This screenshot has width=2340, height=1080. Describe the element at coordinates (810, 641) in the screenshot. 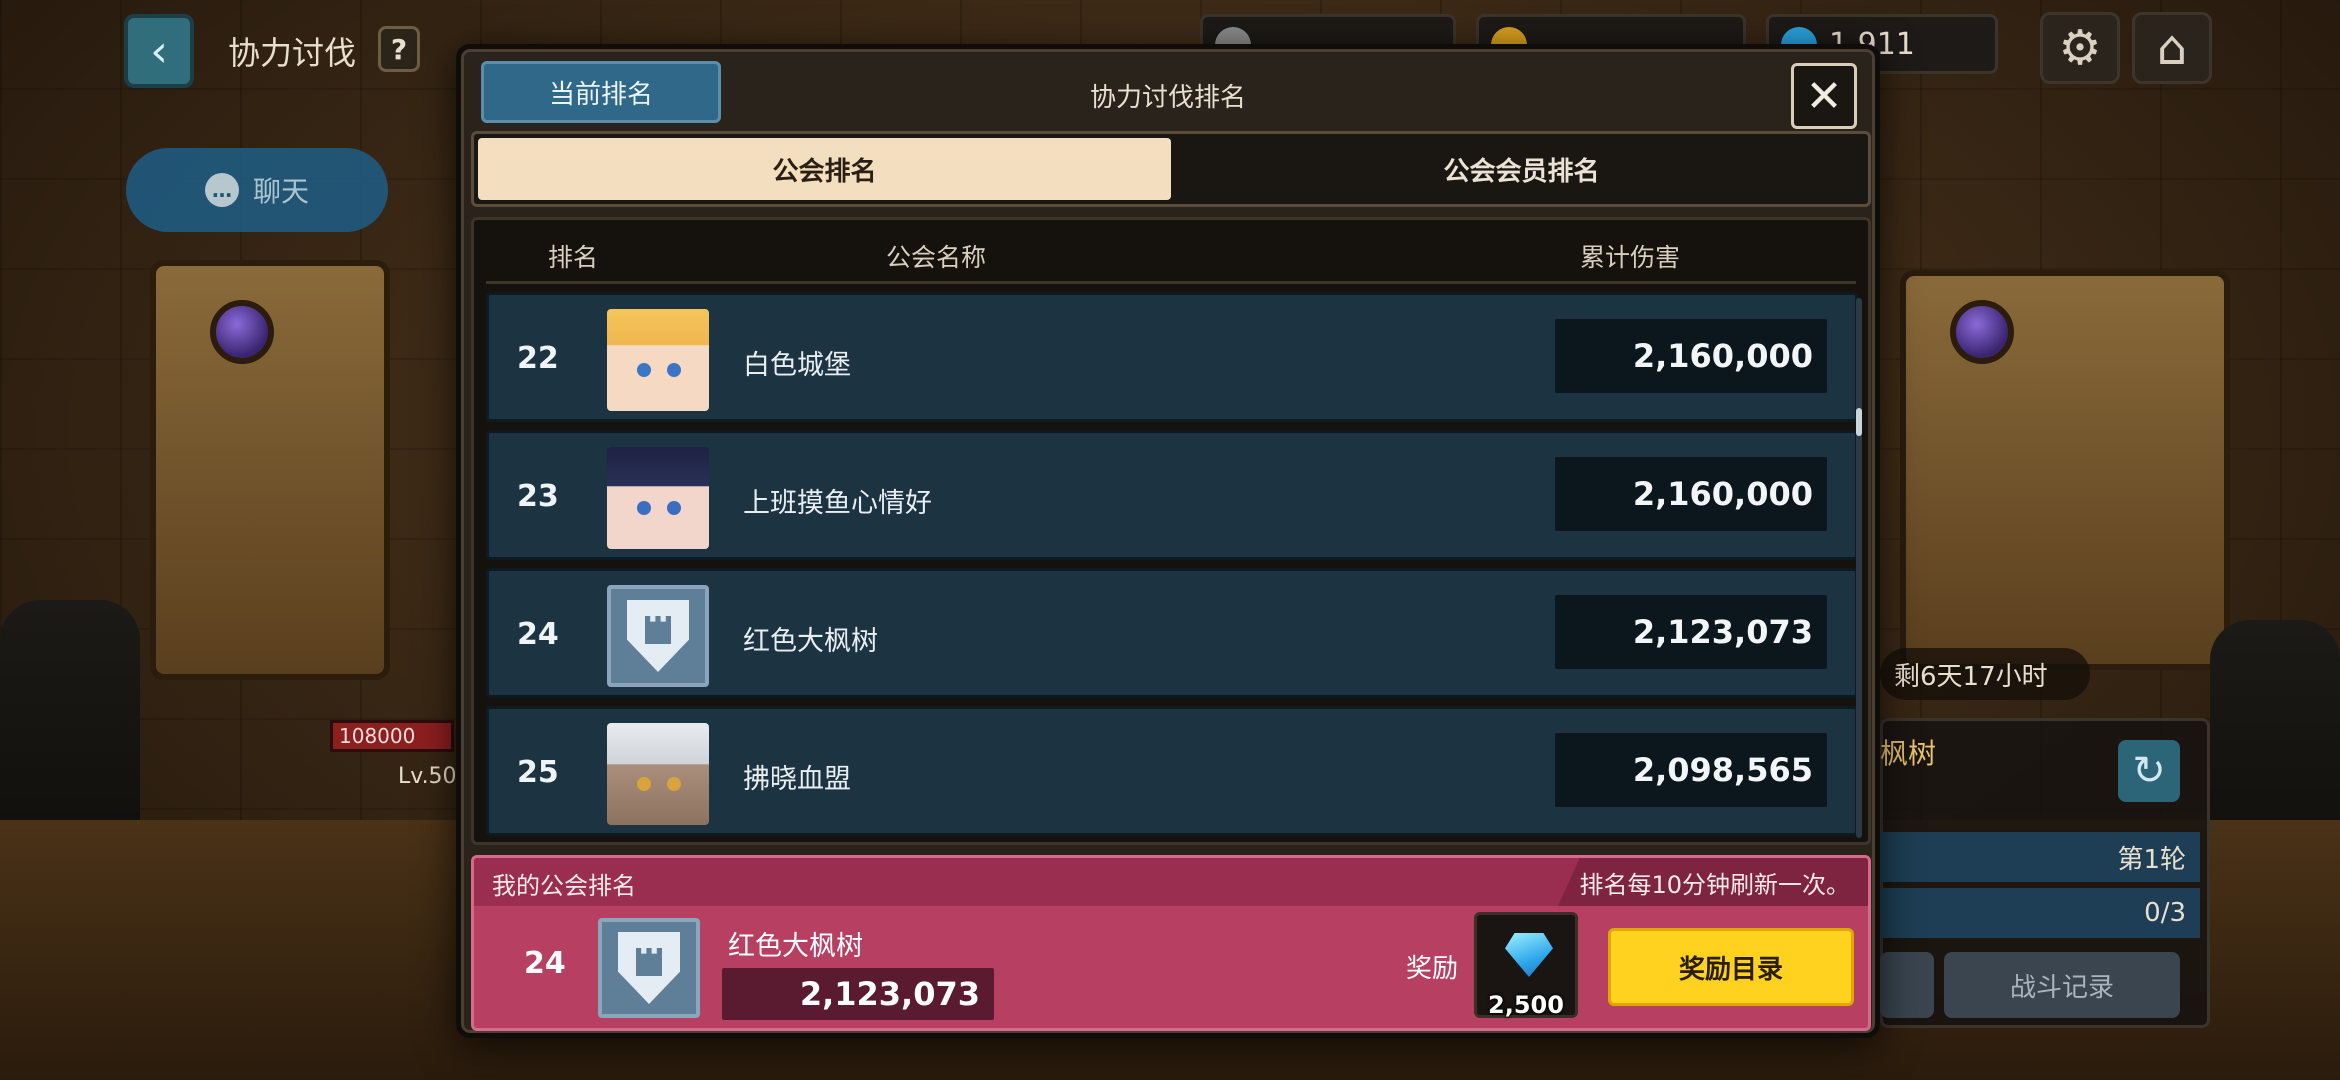

I see `row-guild-name: 红色大枫树` at that location.